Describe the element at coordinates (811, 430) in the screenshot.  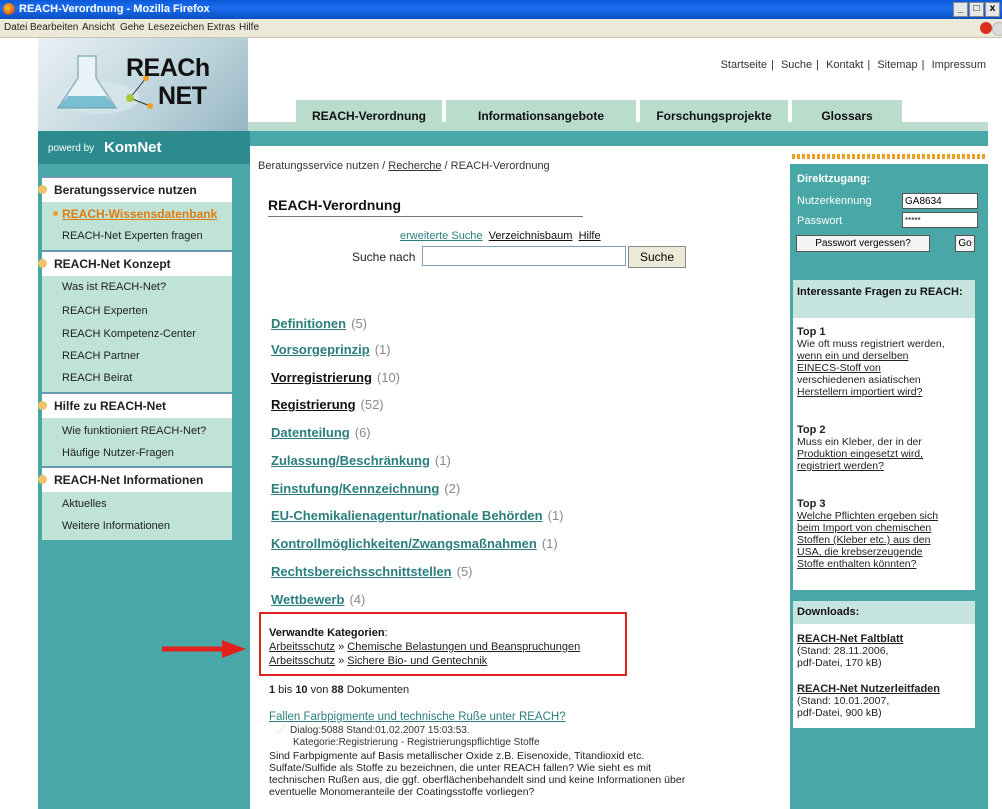
I see `faq-top-label: Top 2` at that location.